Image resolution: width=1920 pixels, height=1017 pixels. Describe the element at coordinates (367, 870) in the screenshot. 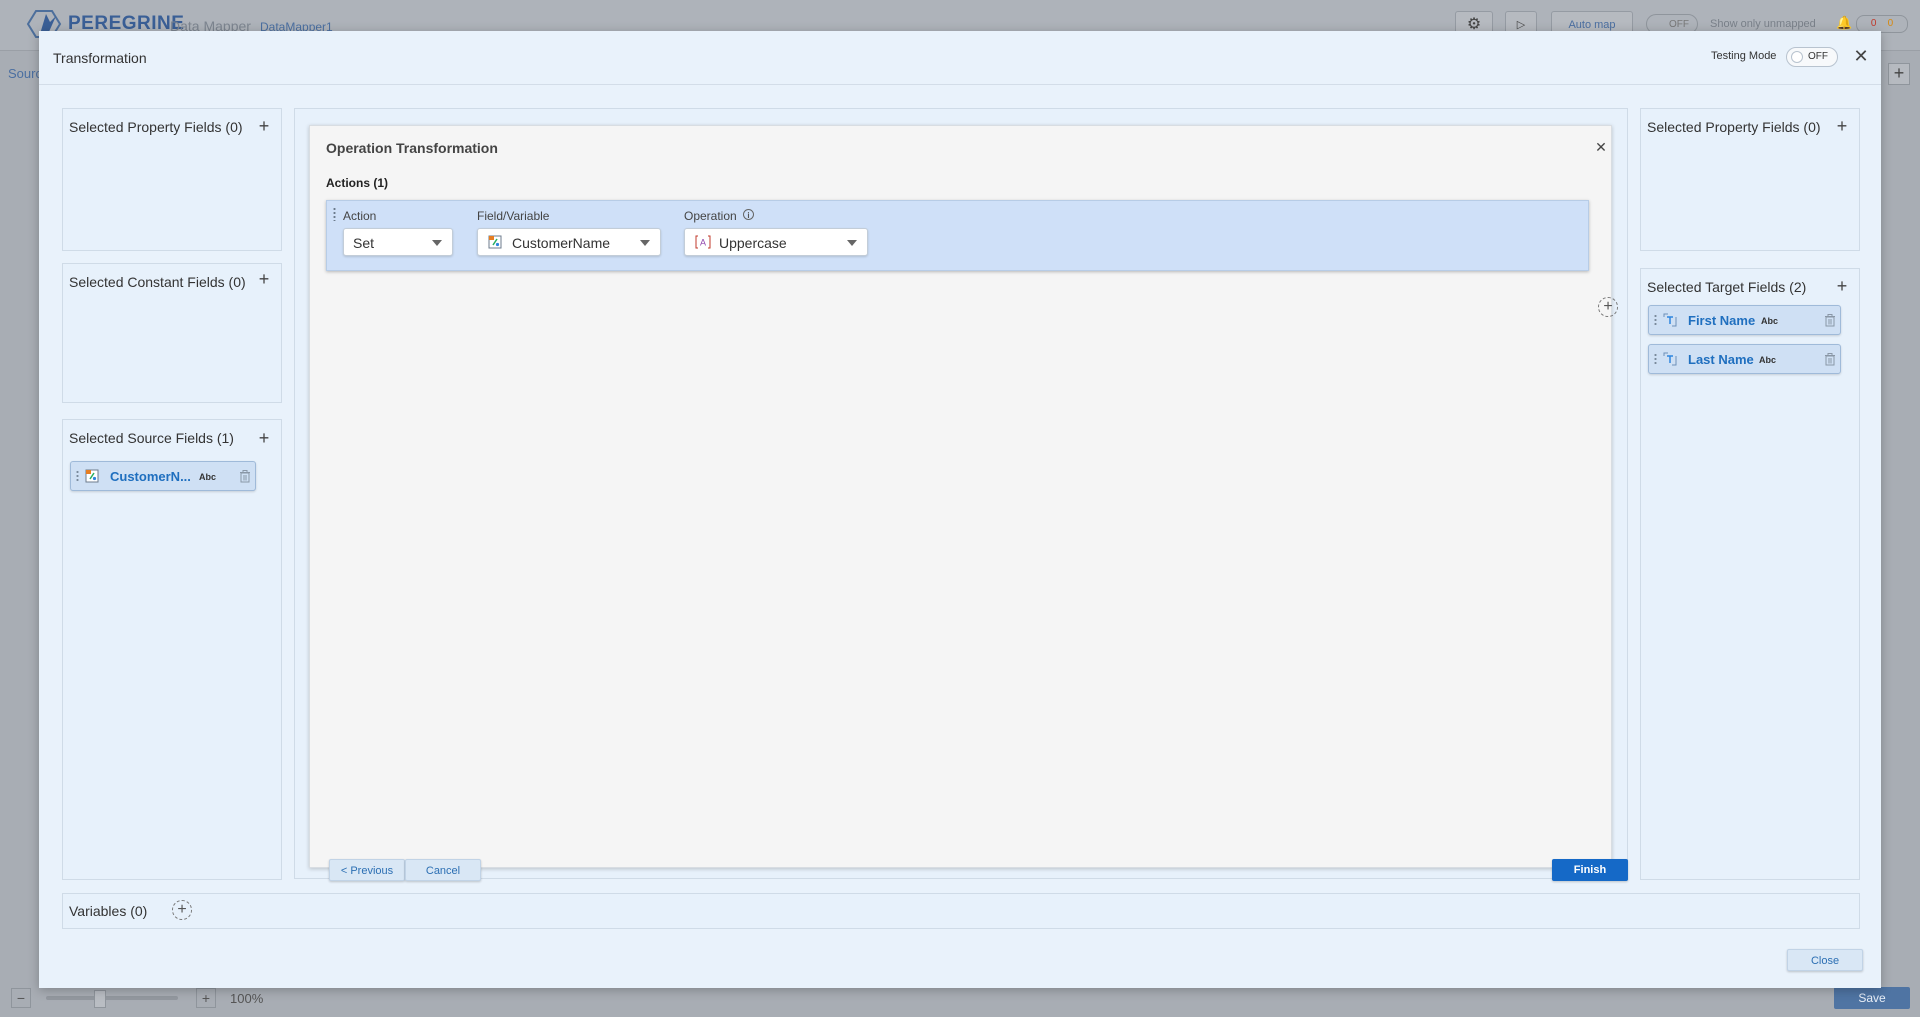

I see `previous-button: < Previous` at that location.